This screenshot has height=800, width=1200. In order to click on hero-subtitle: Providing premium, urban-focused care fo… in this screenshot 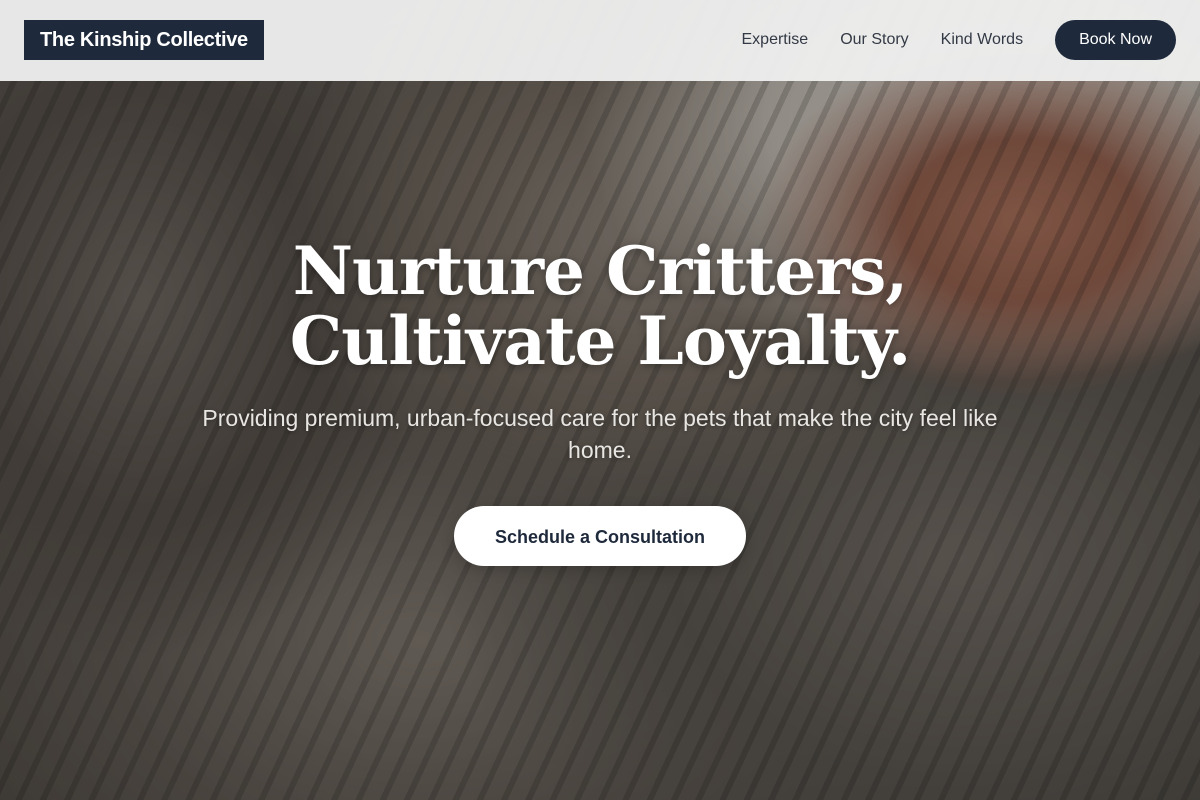, I will do `click(600, 434)`.